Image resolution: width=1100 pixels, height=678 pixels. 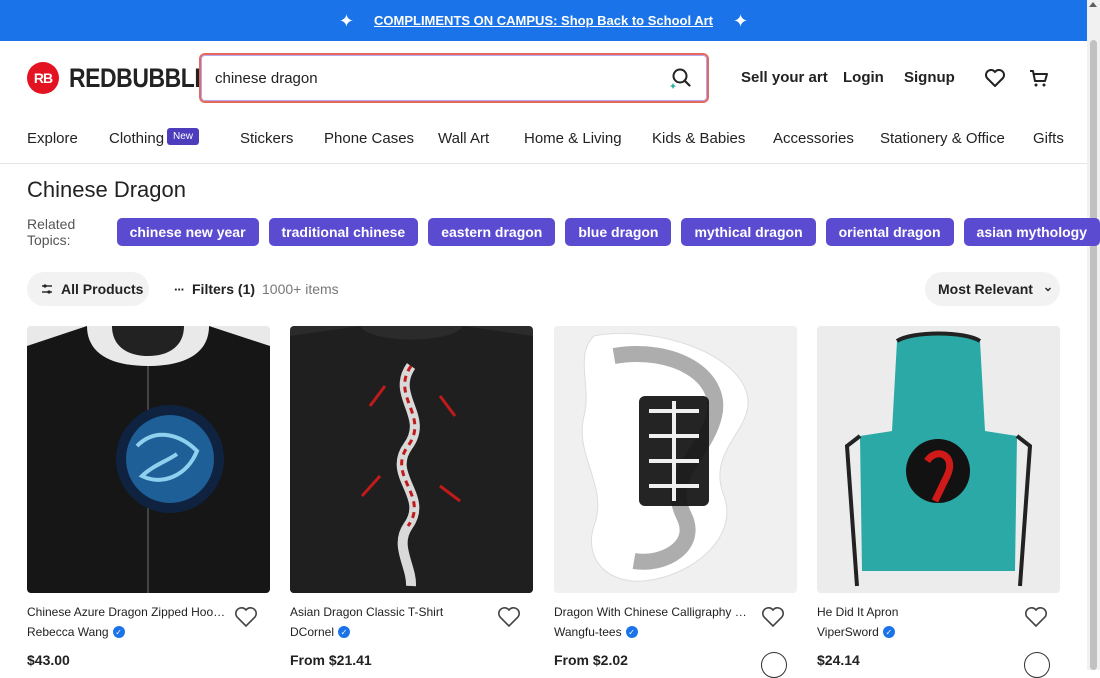 What do you see at coordinates (183, 136) in the screenshot?
I see `new-badge: New` at bounding box center [183, 136].